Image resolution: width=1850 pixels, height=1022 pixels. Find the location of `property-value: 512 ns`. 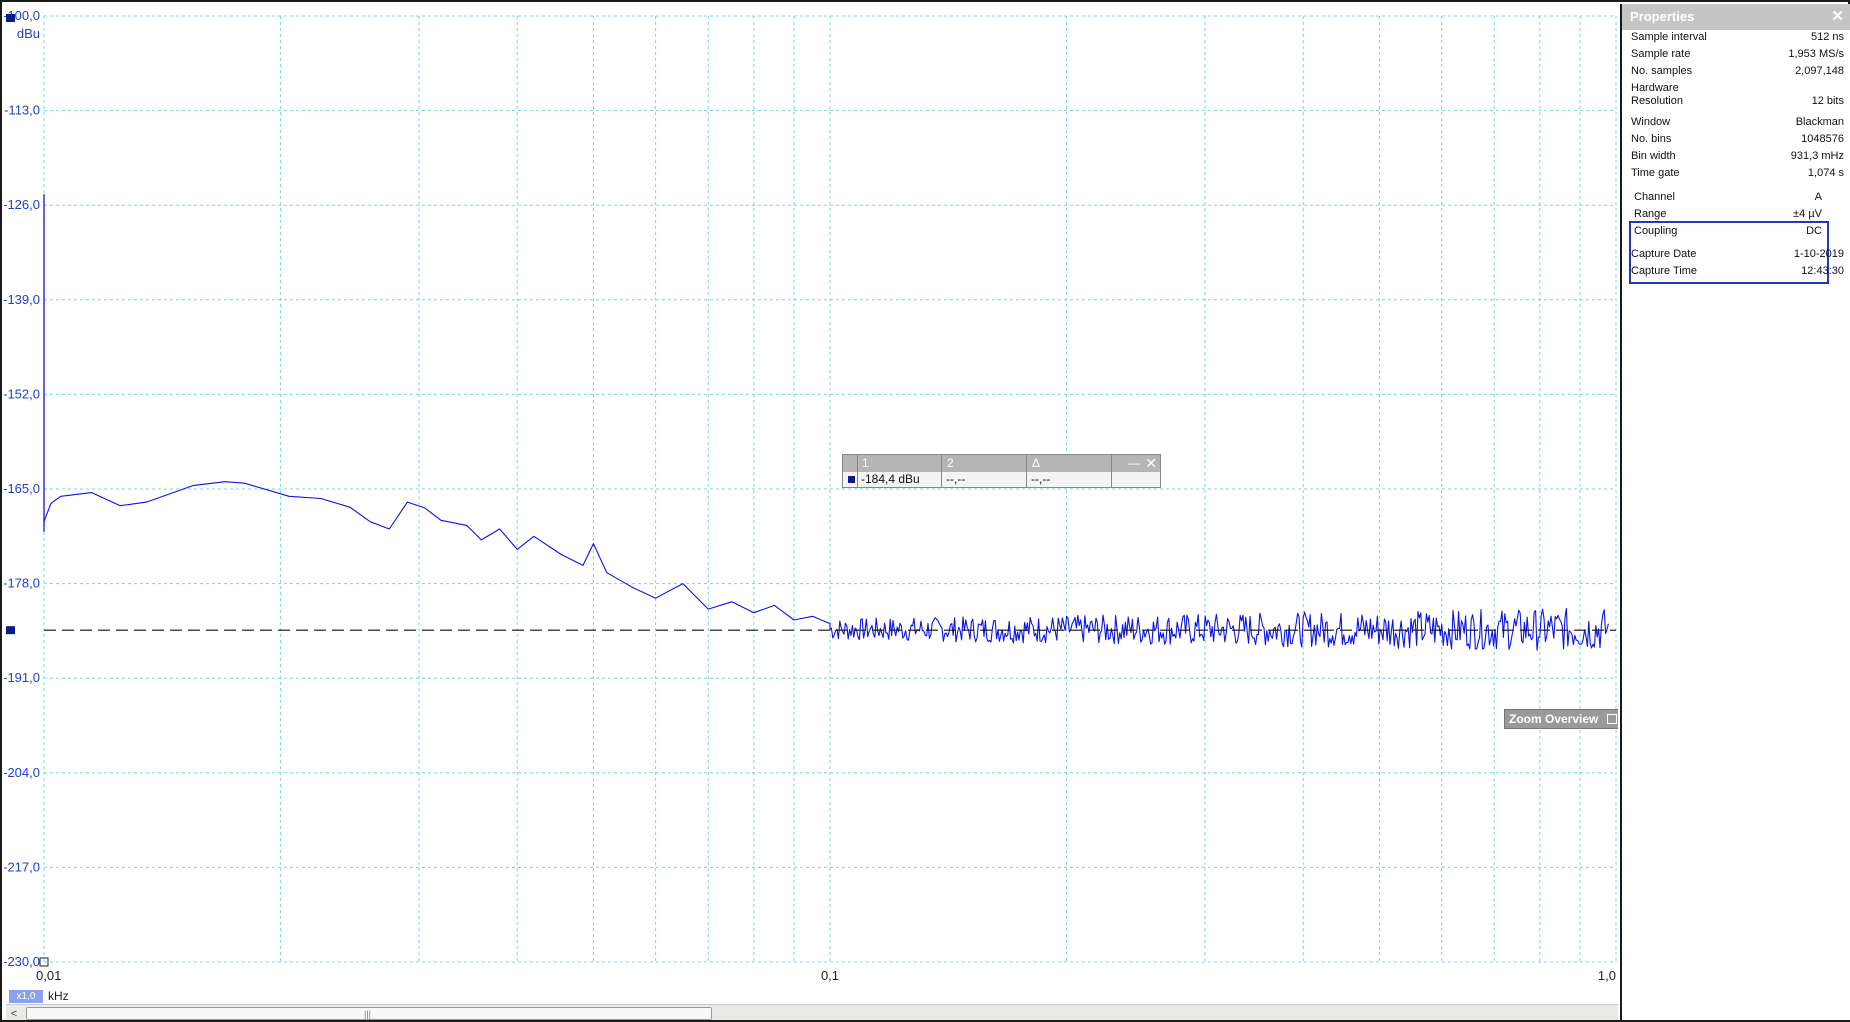

property-value: 512 ns is located at coordinates (1827, 37).